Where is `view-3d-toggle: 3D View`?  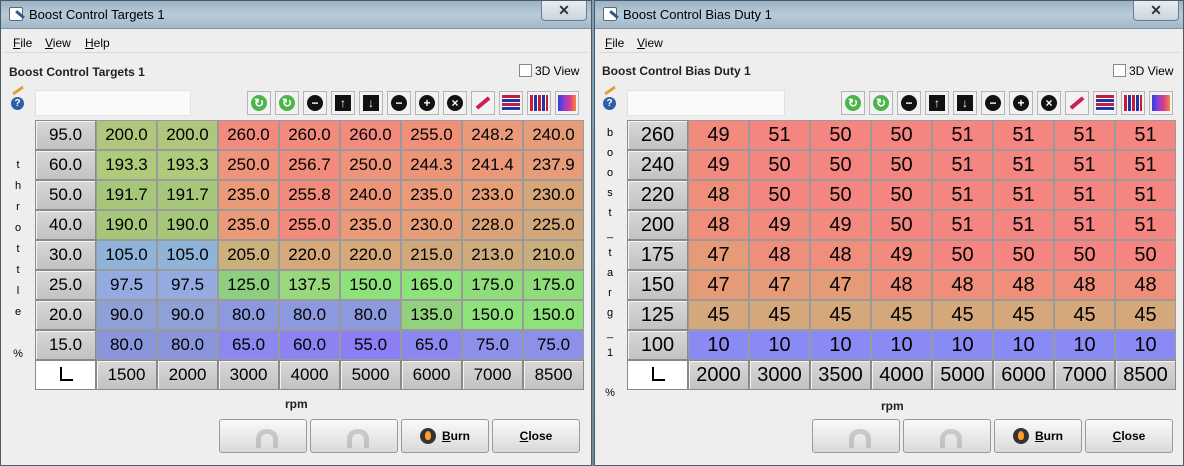 view-3d-toggle: 3D View is located at coordinates (549, 71).